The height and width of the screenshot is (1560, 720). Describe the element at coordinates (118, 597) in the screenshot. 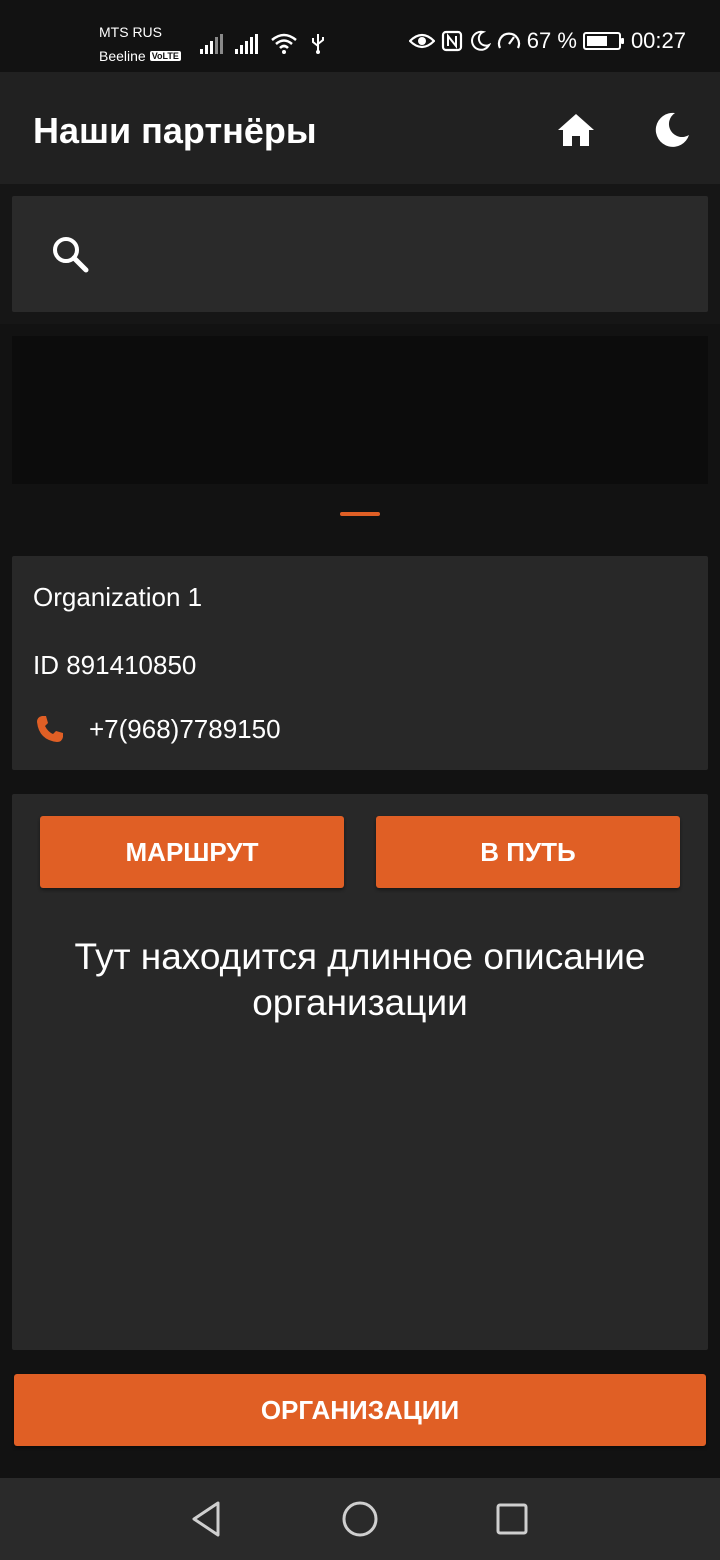

I see `organization-name: Organization 1` at that location.